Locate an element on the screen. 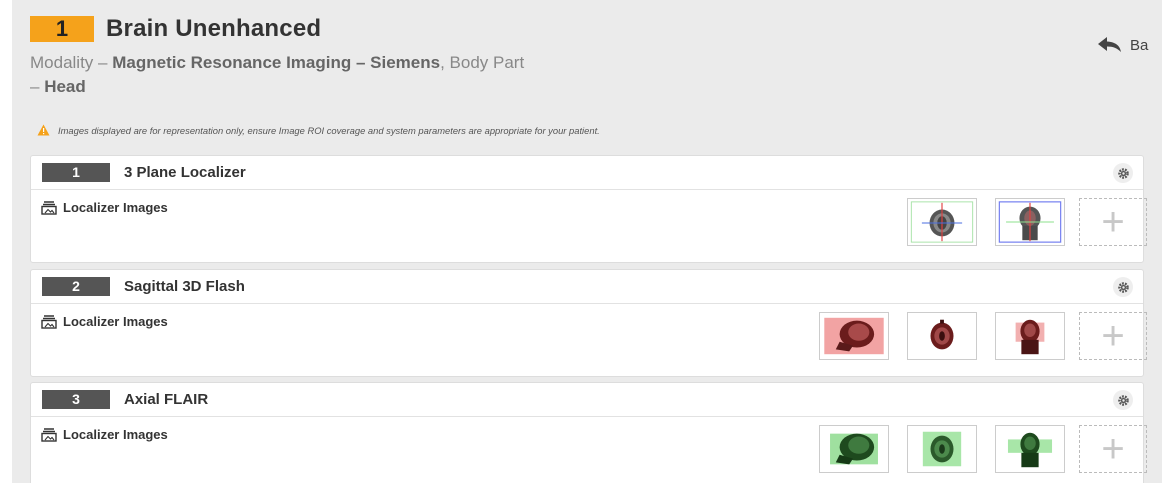  series-name: Sagittal 3D Flash is located at coordinates (184, 286).